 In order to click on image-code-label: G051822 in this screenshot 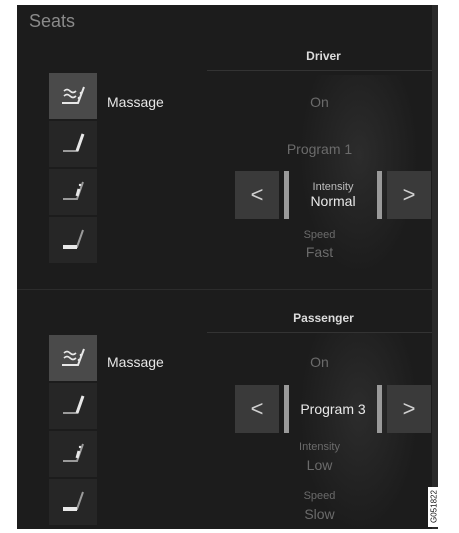, I will do `click(434, 507)`.